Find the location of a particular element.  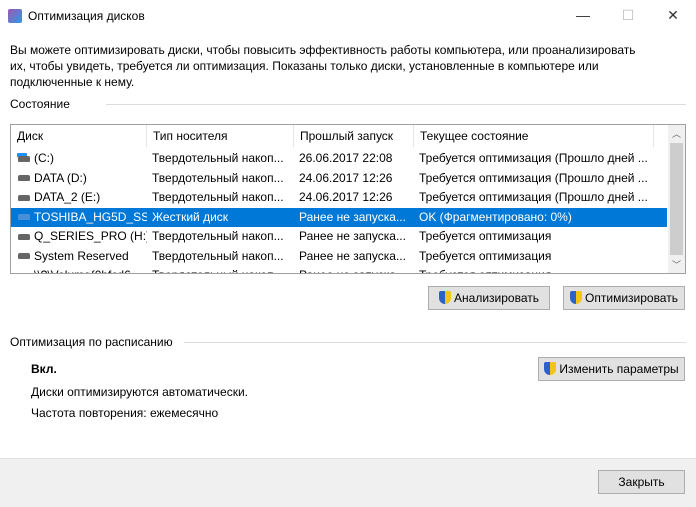

scrollbar-thumb is located at coordinates (676, 199).